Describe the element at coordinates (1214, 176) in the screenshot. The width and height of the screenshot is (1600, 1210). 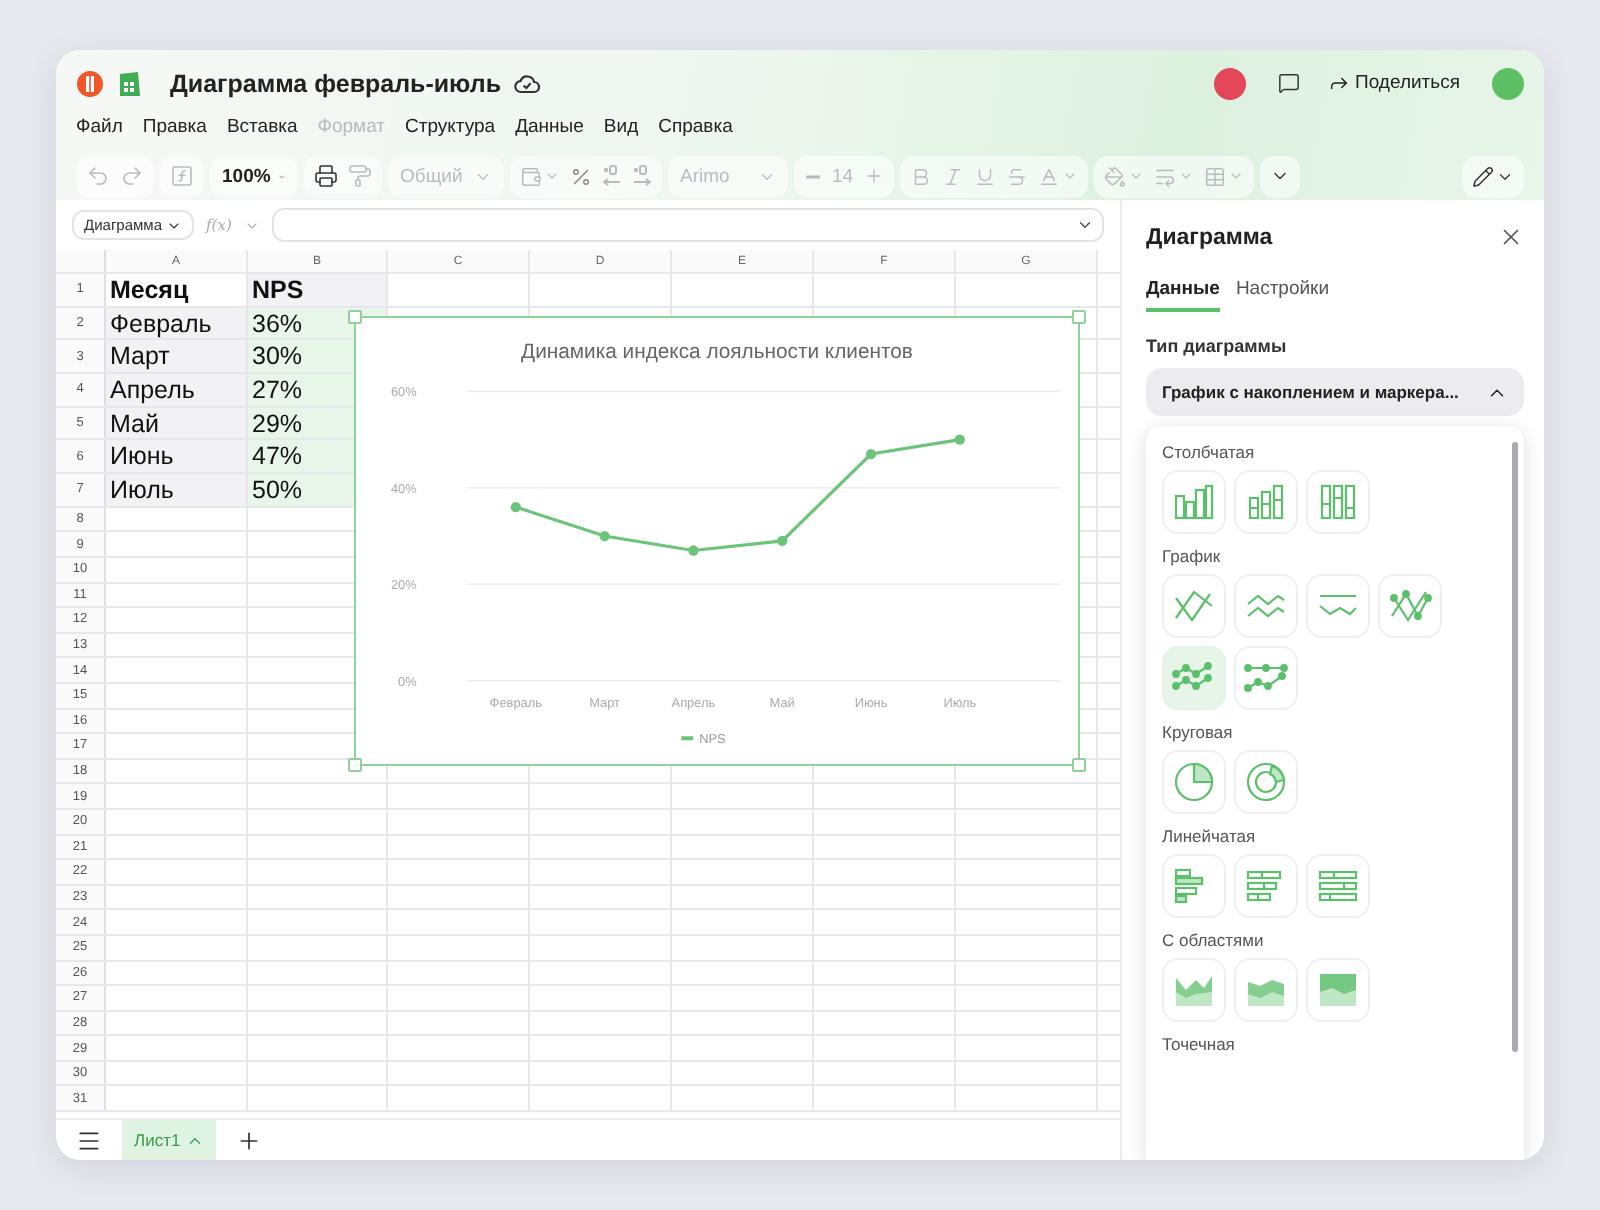
I see `borders-icon` at that location.